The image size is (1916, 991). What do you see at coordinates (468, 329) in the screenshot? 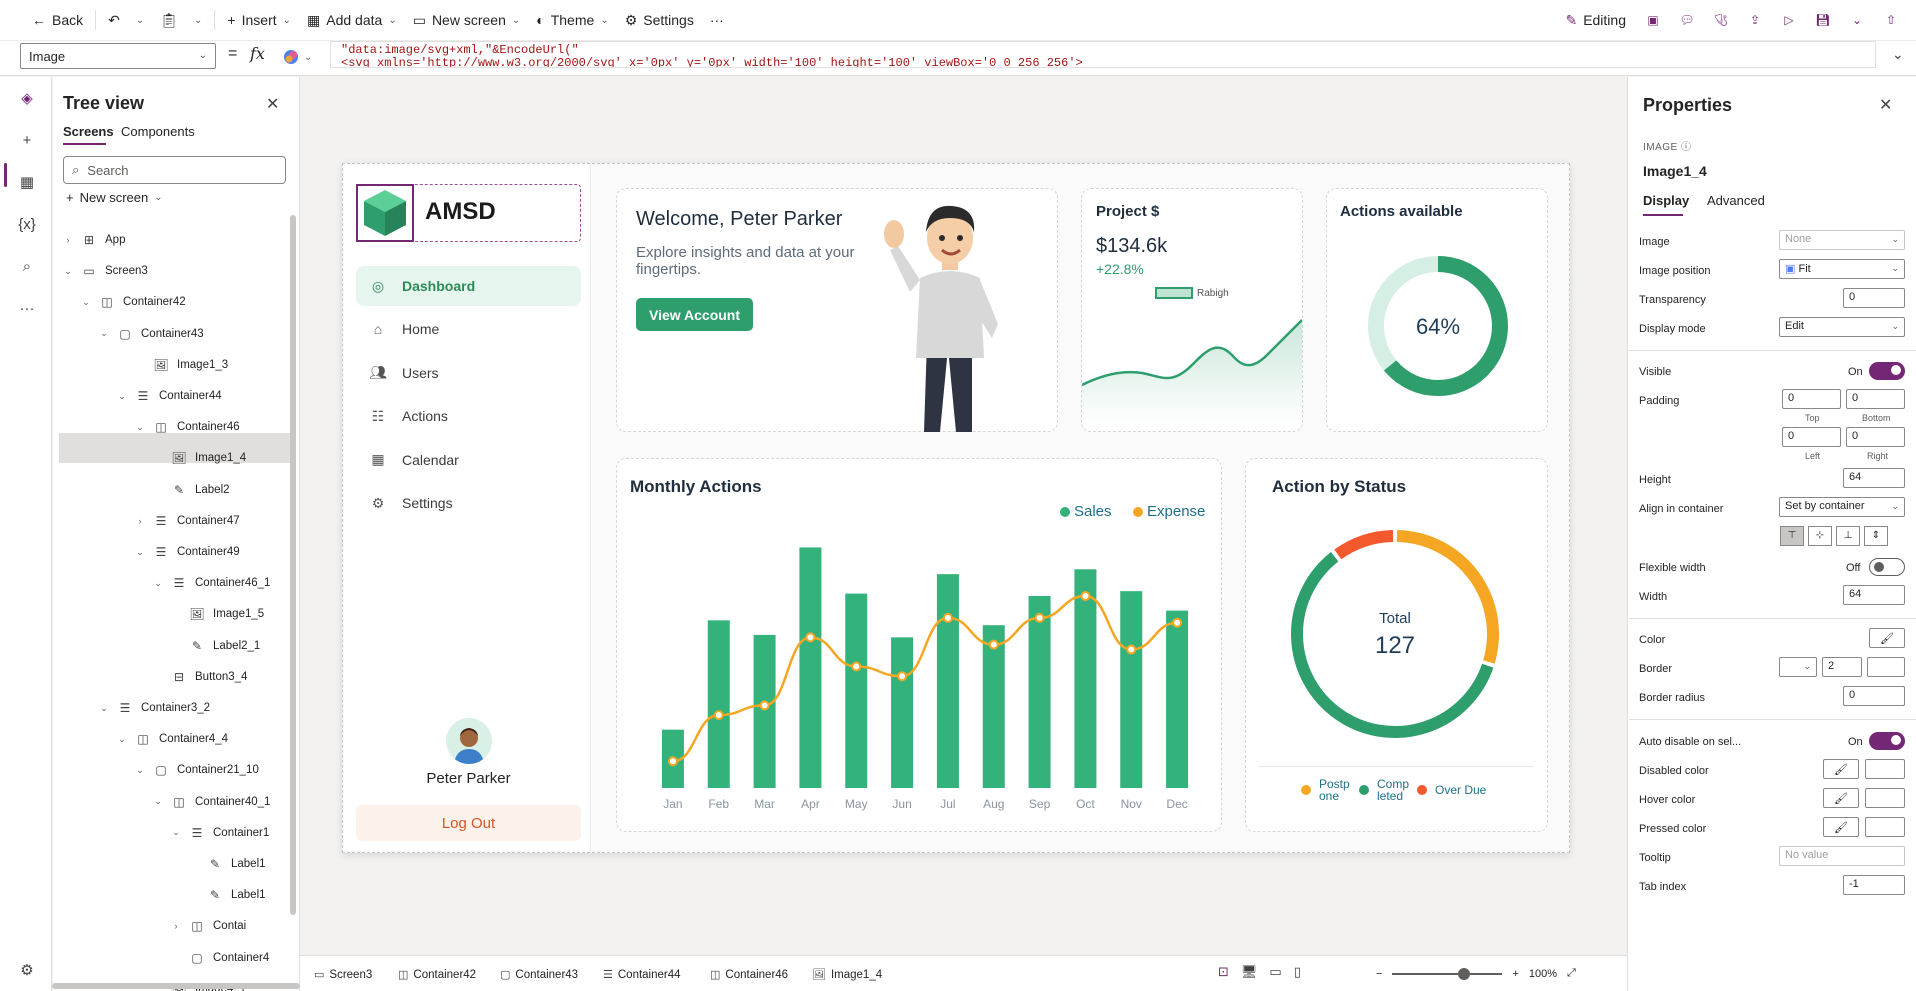
I see `nav-item-home: ⌂ Home` at bounding box center [468, 329].